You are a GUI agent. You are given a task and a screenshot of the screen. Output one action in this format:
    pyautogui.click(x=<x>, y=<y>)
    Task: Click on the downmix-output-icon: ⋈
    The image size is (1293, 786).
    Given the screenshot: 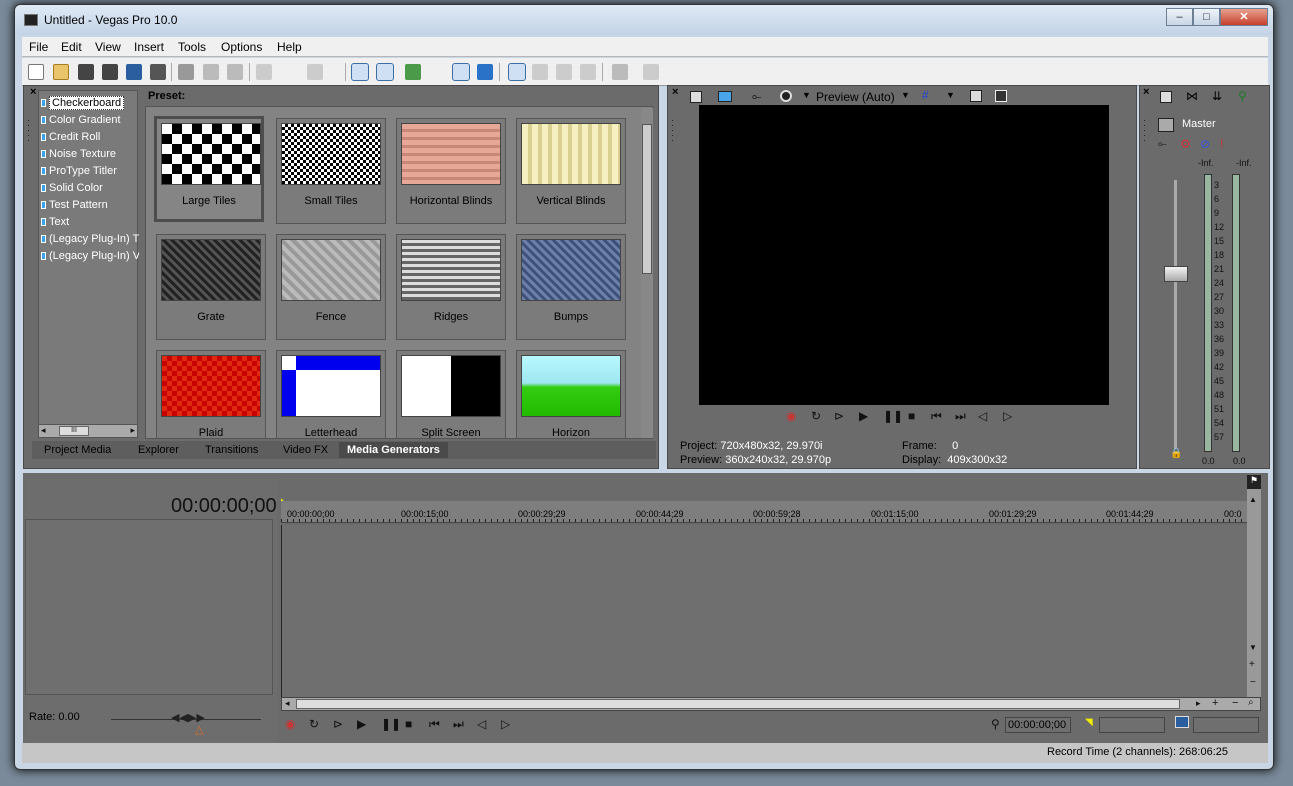 What is the action you would take?
    pyautogui.click(x=1192, y=96)
    